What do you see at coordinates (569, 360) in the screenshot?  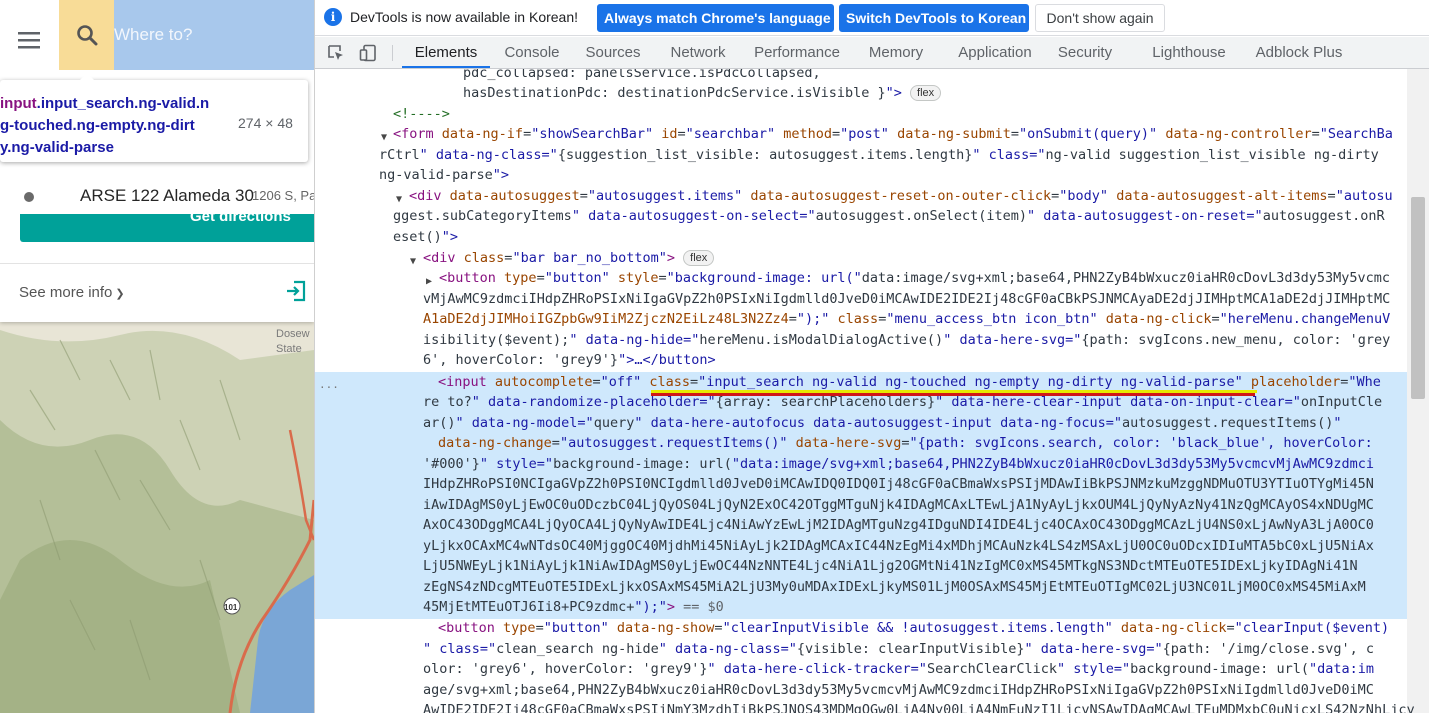 I see `dom-line: 6', hoverColor: 'grey9'}">…</button>` at bounding box center [569, 360].